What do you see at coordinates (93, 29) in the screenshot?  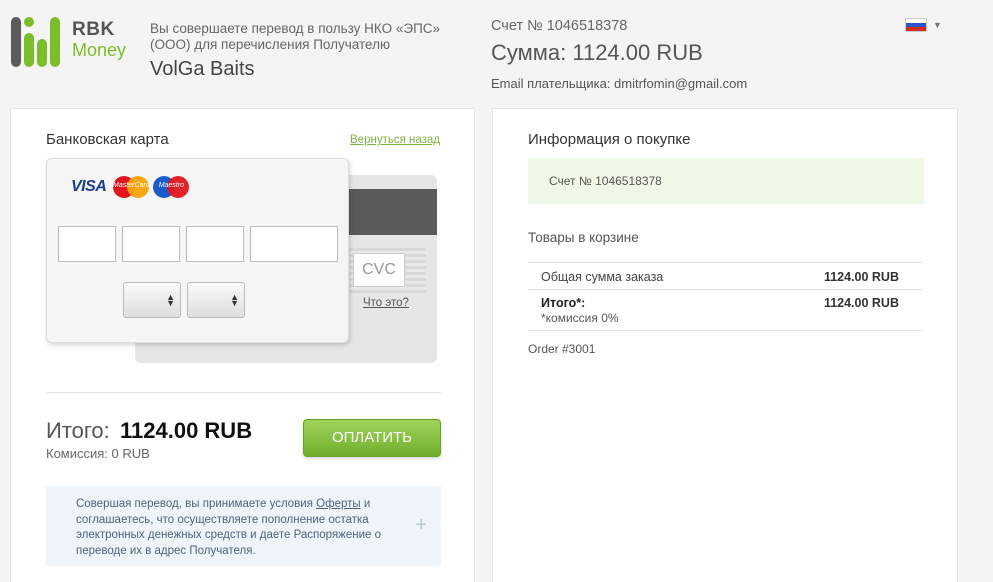 I see `logo-line1: RBK` at bounding box center [93, 29].